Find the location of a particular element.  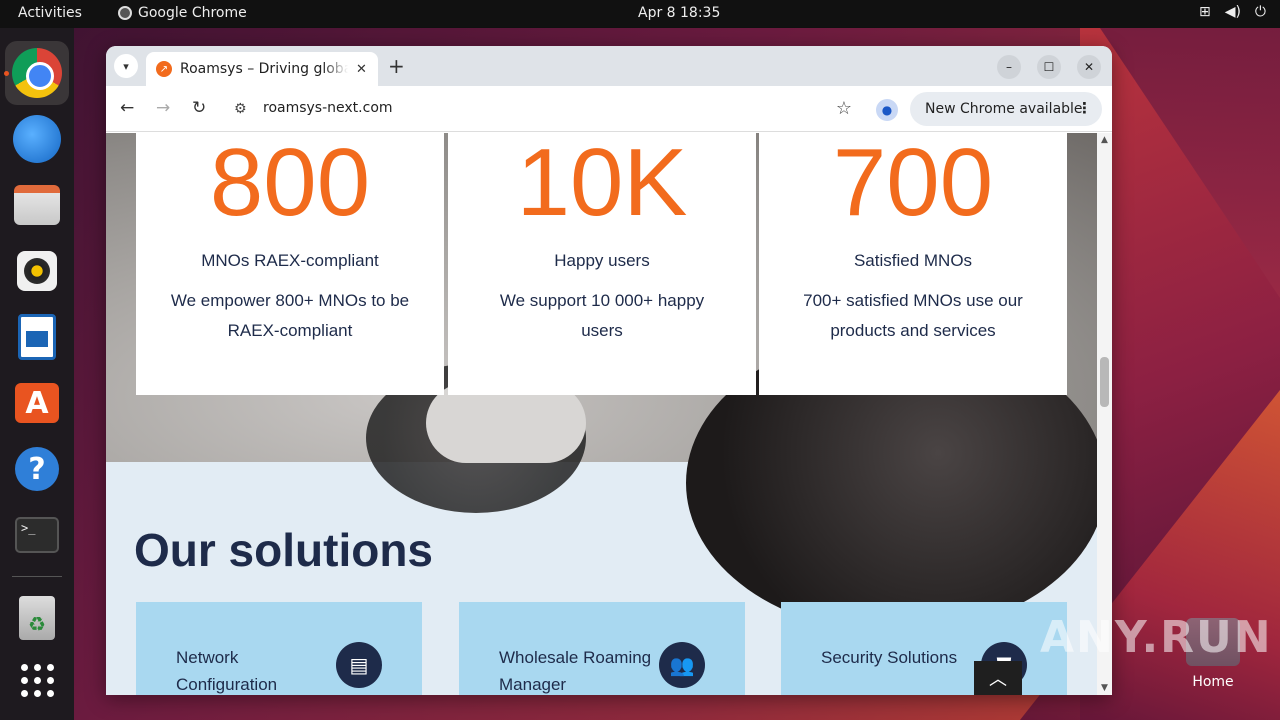

site-settings-icon: ⚙ is located at coordinates (240, 109).